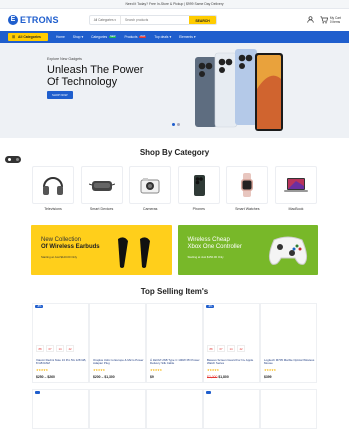 The image size is (349, 429). Describe the element at coordinates (288, 250) in the screenshot. I see `controller-image` at that location.